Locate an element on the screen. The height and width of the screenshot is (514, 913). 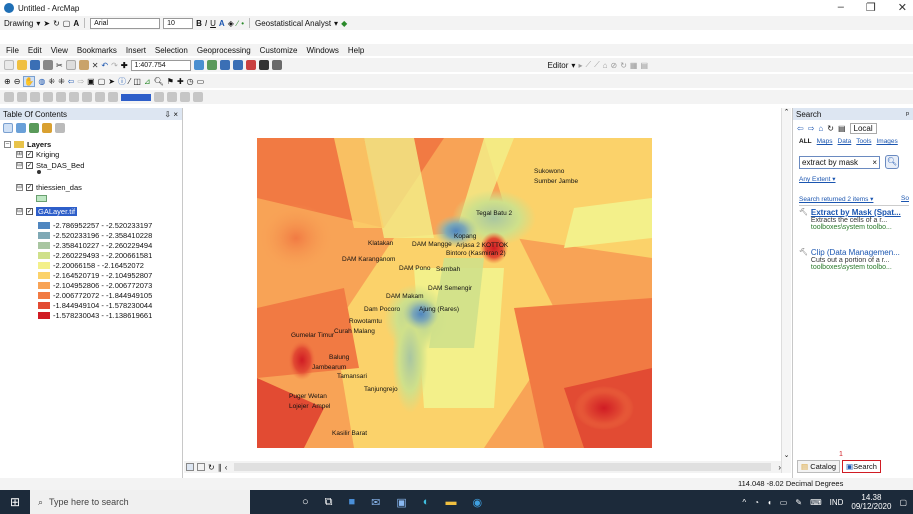
extent-select: Any Extent ▾ is located at coordinates (817, 179).